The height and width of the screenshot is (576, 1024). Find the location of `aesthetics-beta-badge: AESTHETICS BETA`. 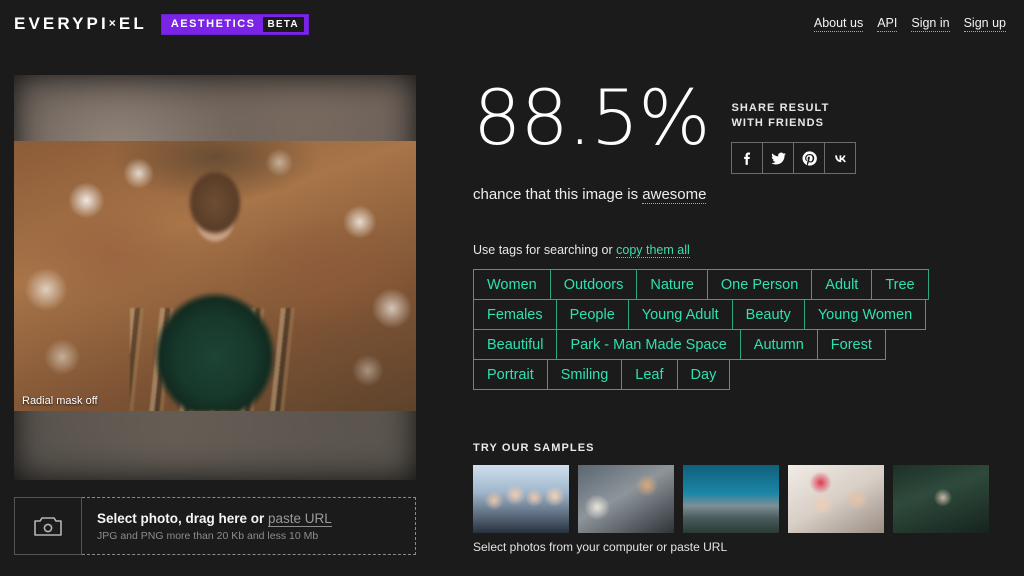

aesthetics-beta-badge: AESTHETICS BETA is located at coordinates (234, 24).